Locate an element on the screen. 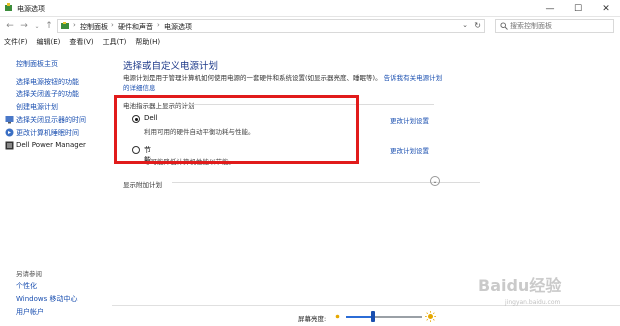 Image resolution: width=620 pixels, height=326 pixels. brightness-slider-fill is located at coordinates (359, 317).